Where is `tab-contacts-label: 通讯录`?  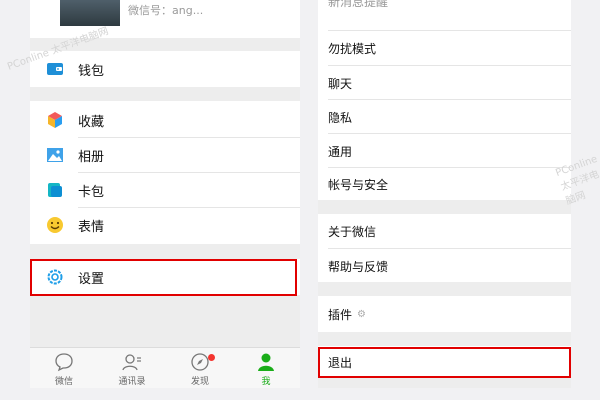
tab-contacts-label: 通讯录 is located at coordinates (132, 382).